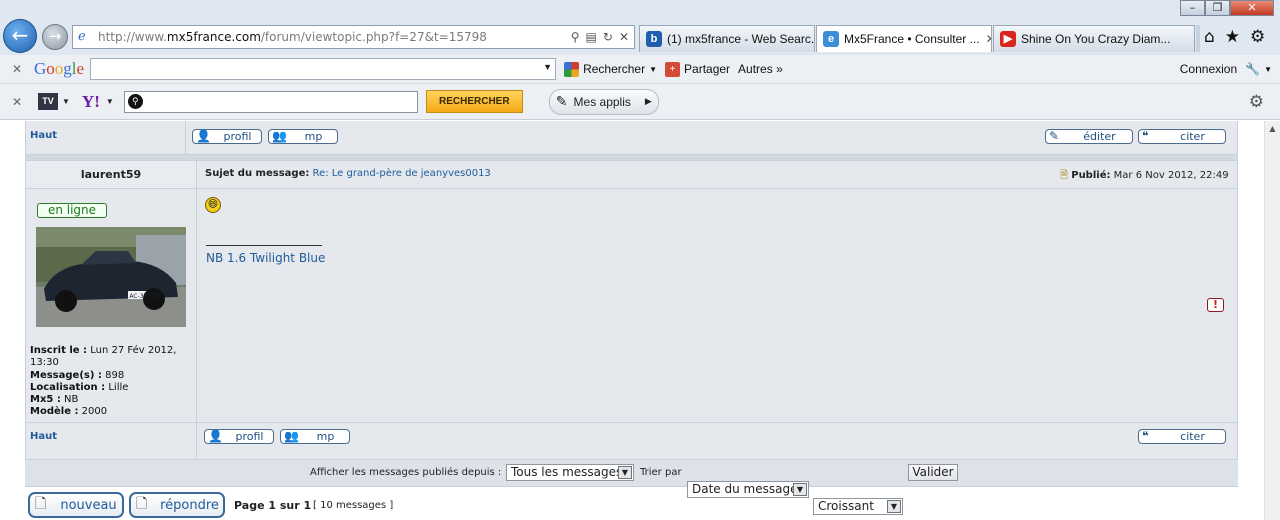  What do you see at coordinates (72, 210) in the screenshot?
I see `online-status-badge: en ligne` at bounding box center [72, 210].